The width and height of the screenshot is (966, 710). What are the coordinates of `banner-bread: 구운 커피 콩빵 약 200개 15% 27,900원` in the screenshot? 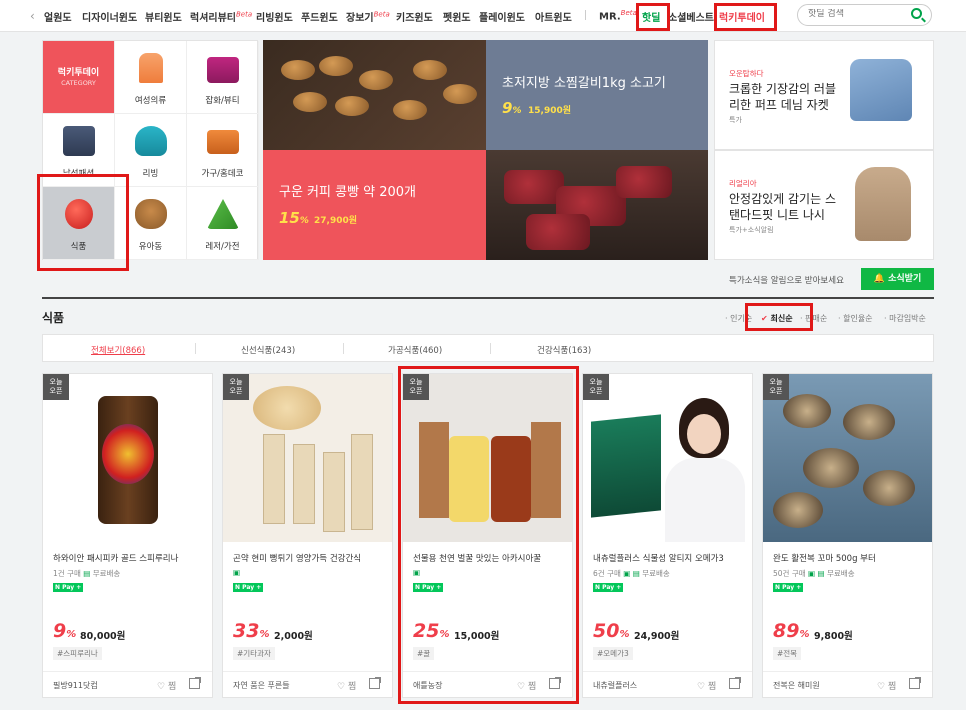 It's located at (374, 205).